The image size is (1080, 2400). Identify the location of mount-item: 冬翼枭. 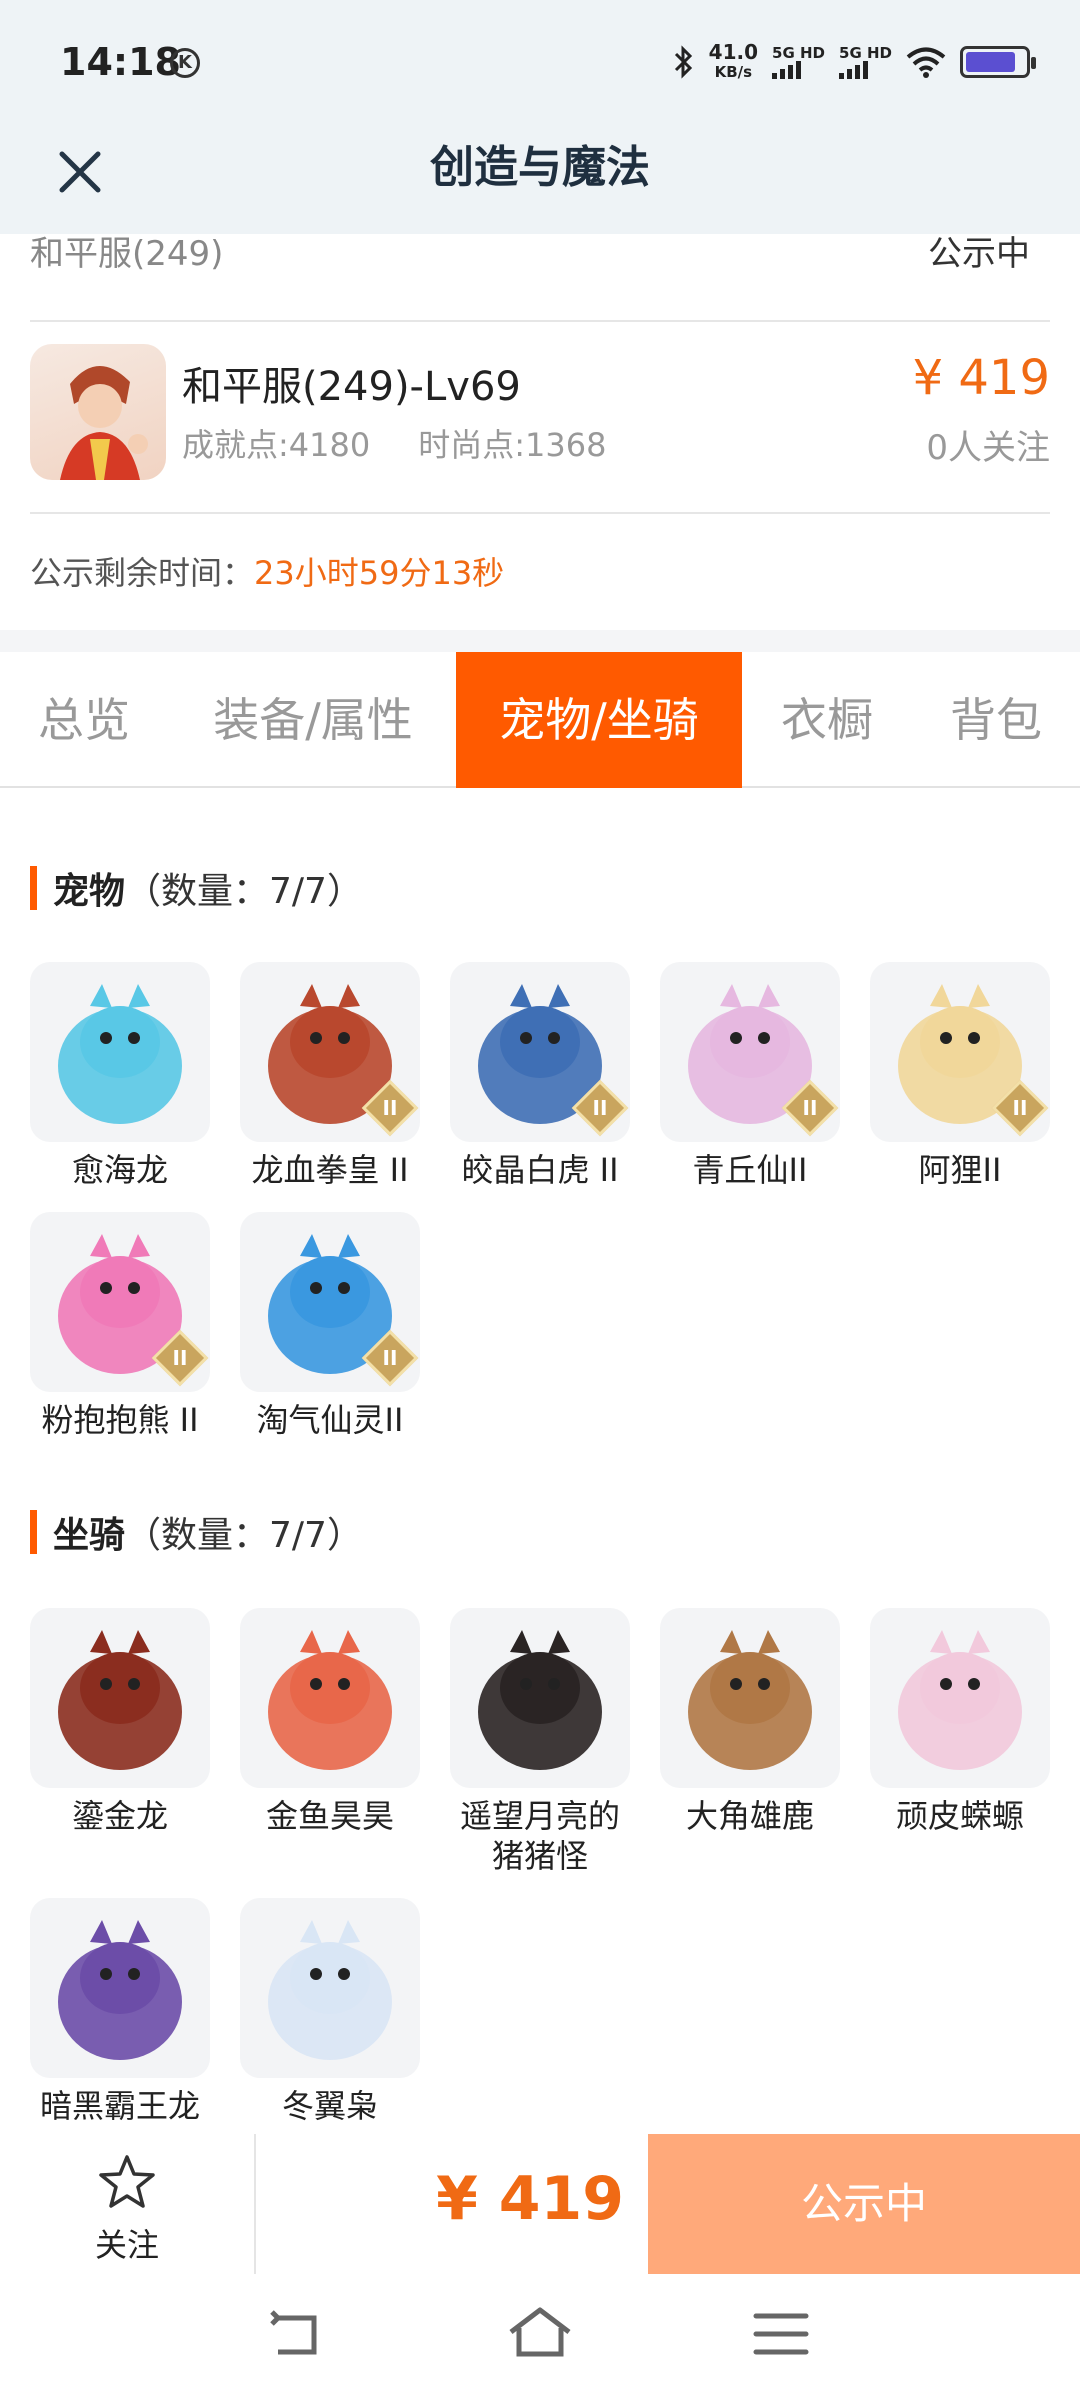
(330, 2012).